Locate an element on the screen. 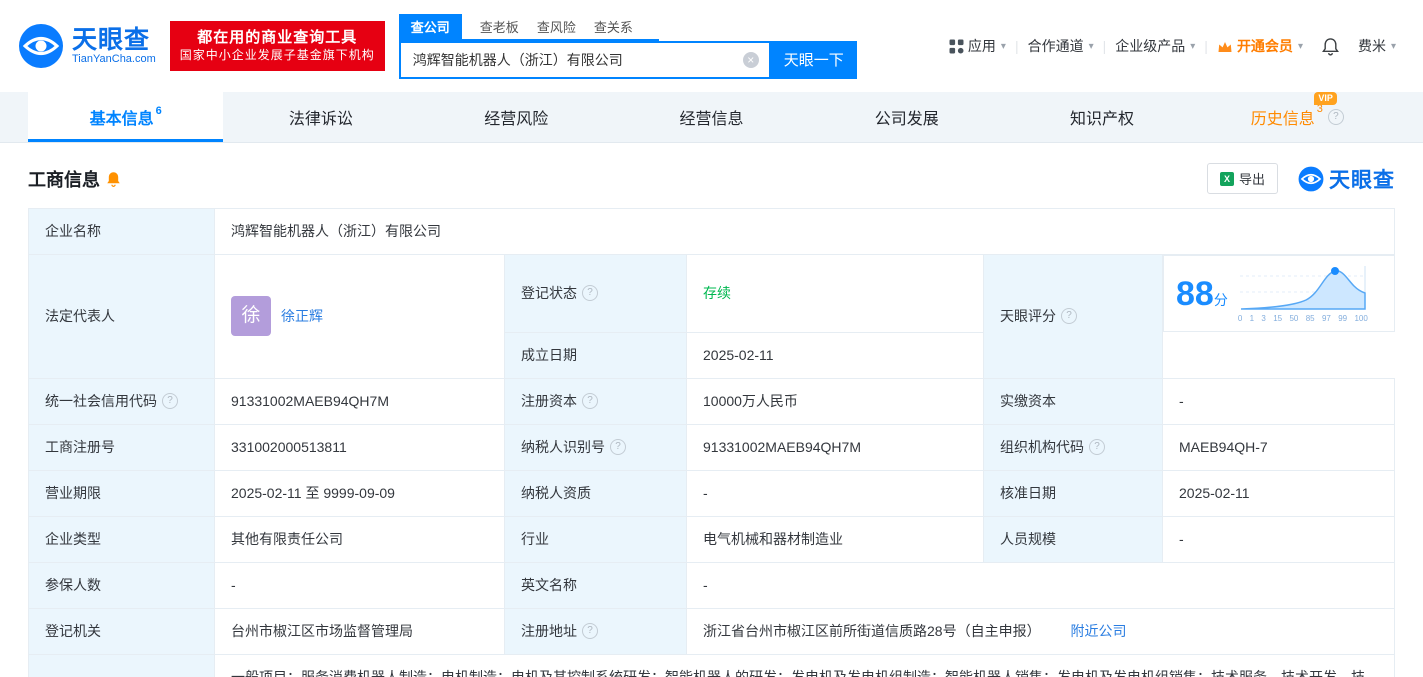 Image resolution: width=1423 pixels, height=677 pixels. tab-legal-proceedings: 法律诉讼 is located at coordinates (320, 117).